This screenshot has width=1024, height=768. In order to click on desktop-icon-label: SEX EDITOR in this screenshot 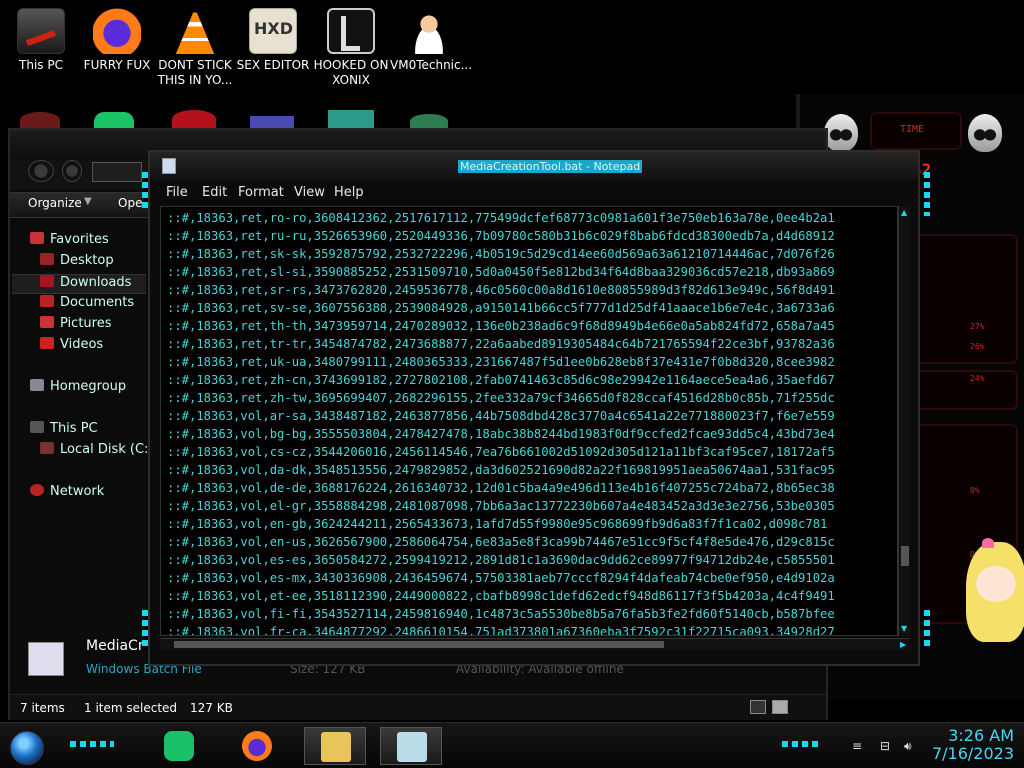, I will do `click(273, 65)`.